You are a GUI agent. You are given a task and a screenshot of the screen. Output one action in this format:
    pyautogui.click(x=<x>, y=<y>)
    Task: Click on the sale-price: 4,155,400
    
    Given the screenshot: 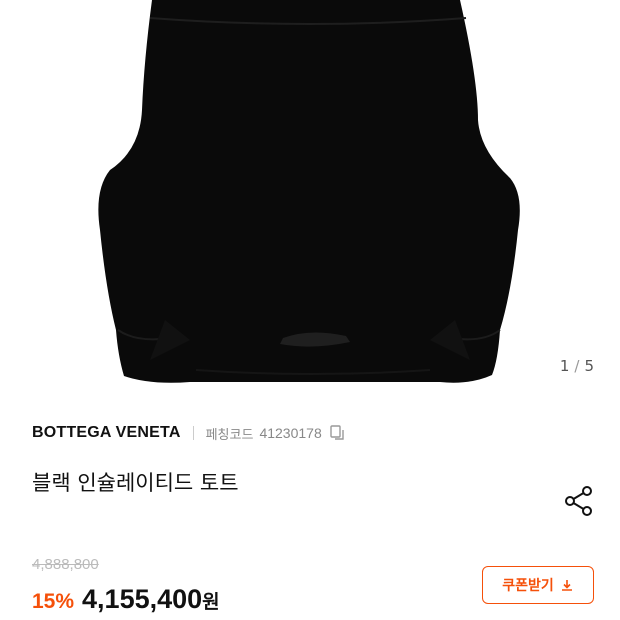 What is the action you would take?
    pyautogui.click(x=142, y=599)
    